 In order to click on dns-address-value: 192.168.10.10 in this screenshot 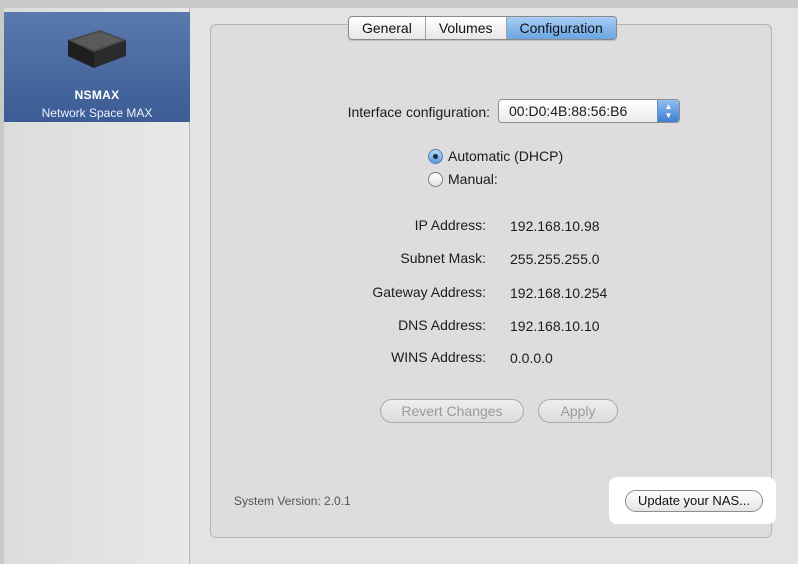, I will do `click(555, 326)`.